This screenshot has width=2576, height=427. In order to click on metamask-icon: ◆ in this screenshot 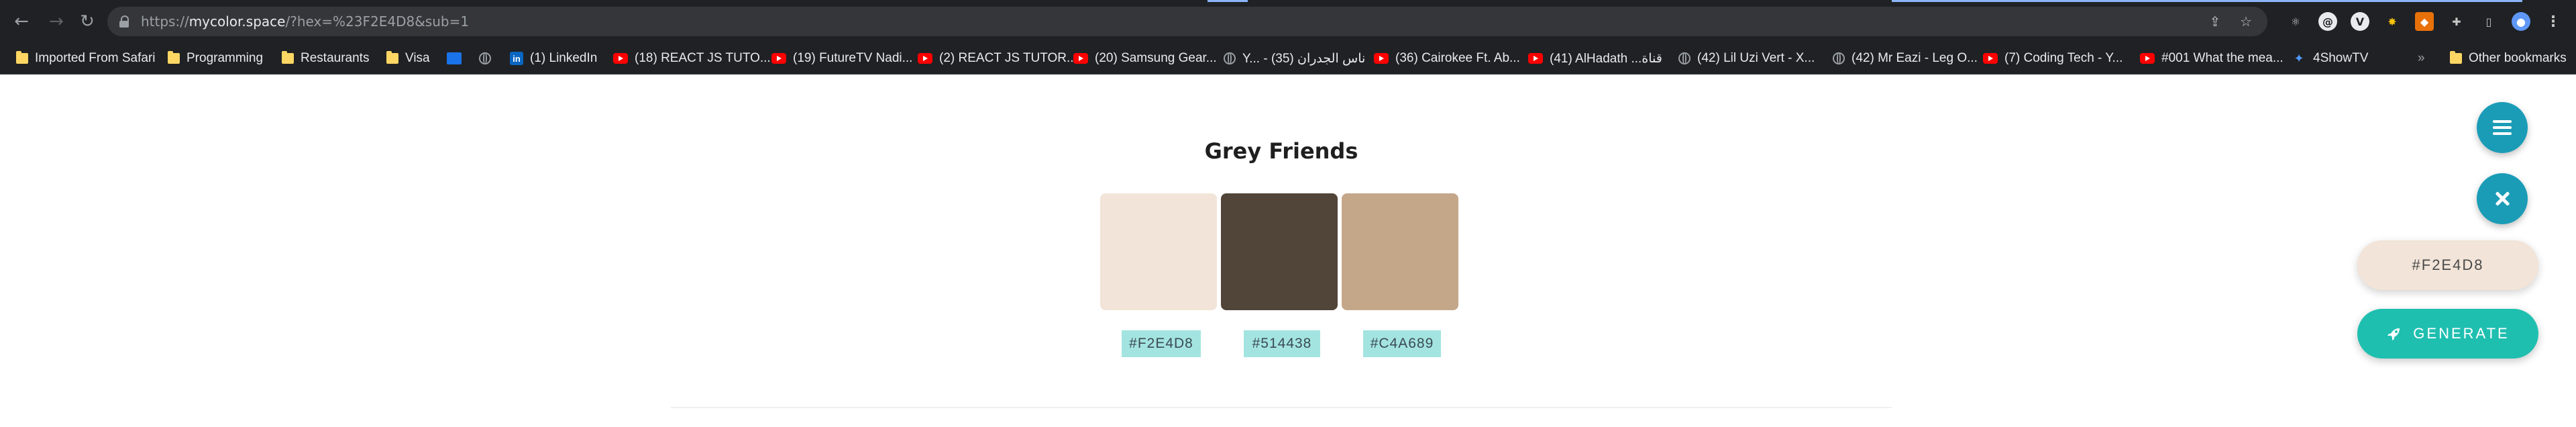, I will do `click(2424, 22)`.